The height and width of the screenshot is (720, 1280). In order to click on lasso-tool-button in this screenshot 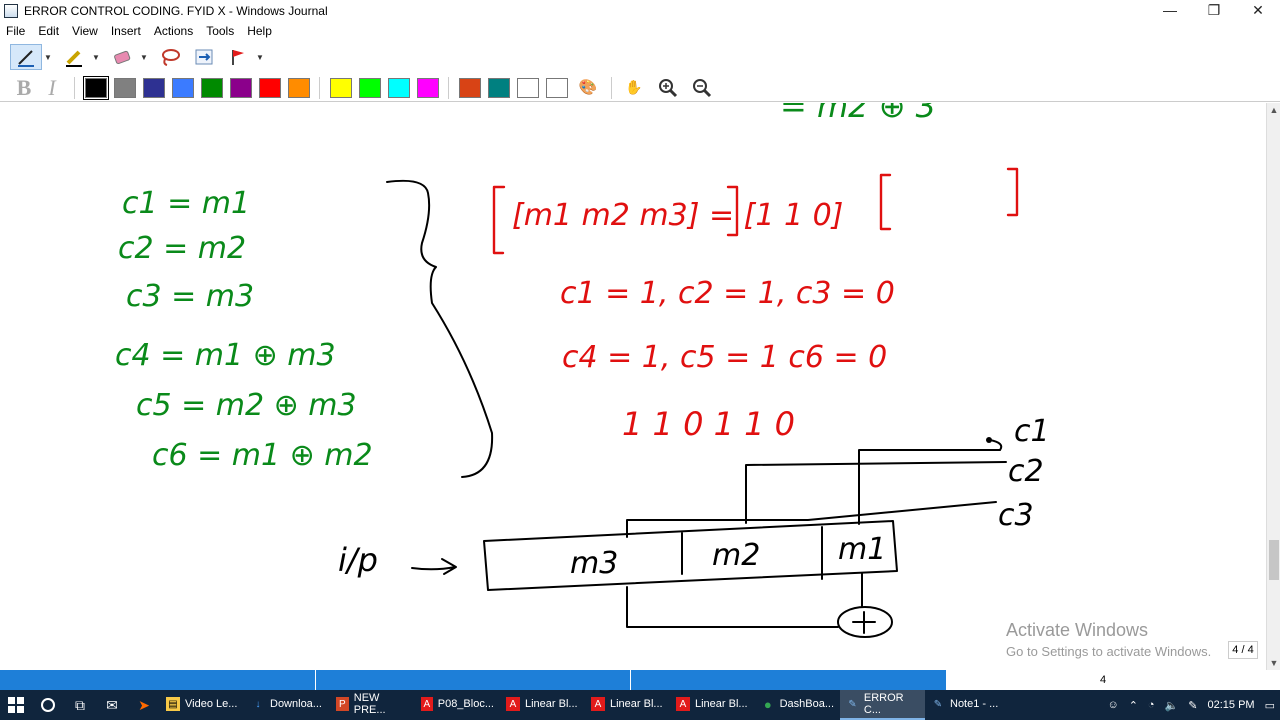, I will do `click(170, 57)`.